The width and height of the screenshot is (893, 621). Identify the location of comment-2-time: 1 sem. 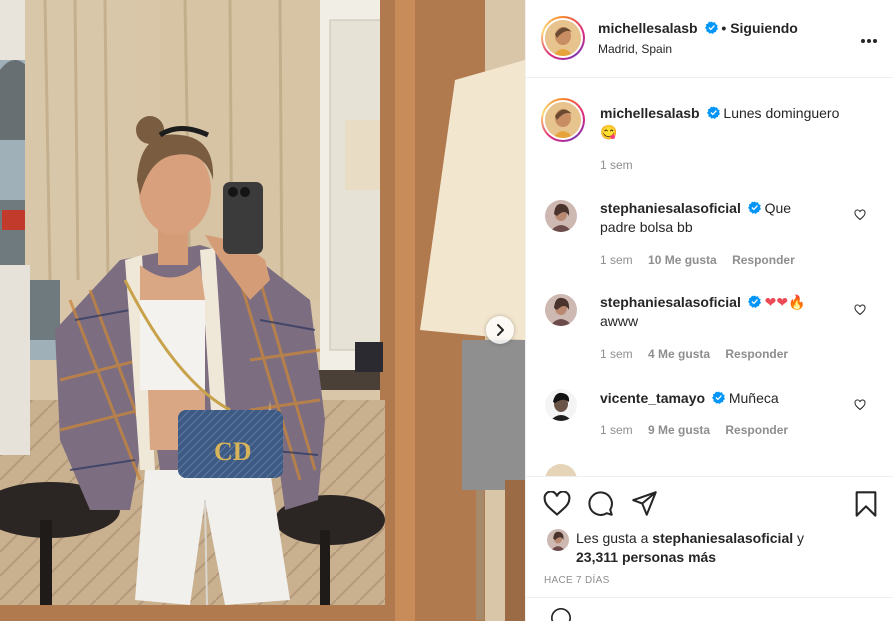
(616, 354).